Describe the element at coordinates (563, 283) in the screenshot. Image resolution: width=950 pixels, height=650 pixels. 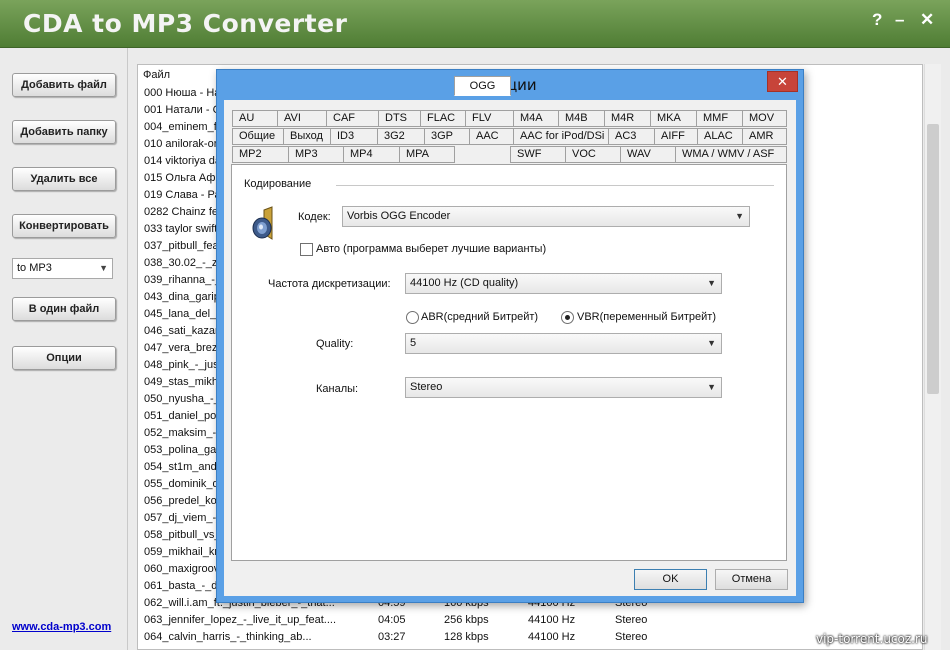
I see `sample-rate-select: 44100 Hz (CD quality) ▼` at that location.